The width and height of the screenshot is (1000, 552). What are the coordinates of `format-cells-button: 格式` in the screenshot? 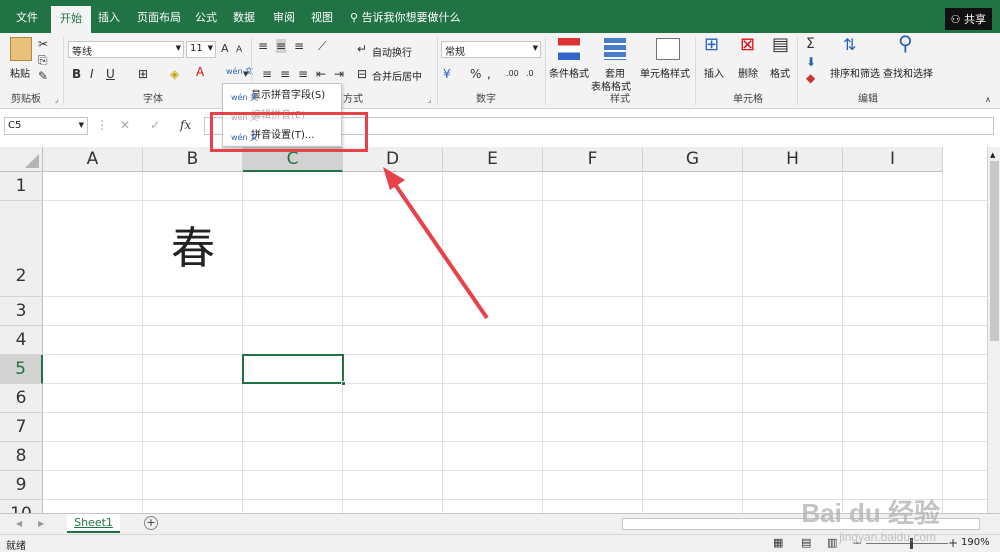 It's located at (780, 72).